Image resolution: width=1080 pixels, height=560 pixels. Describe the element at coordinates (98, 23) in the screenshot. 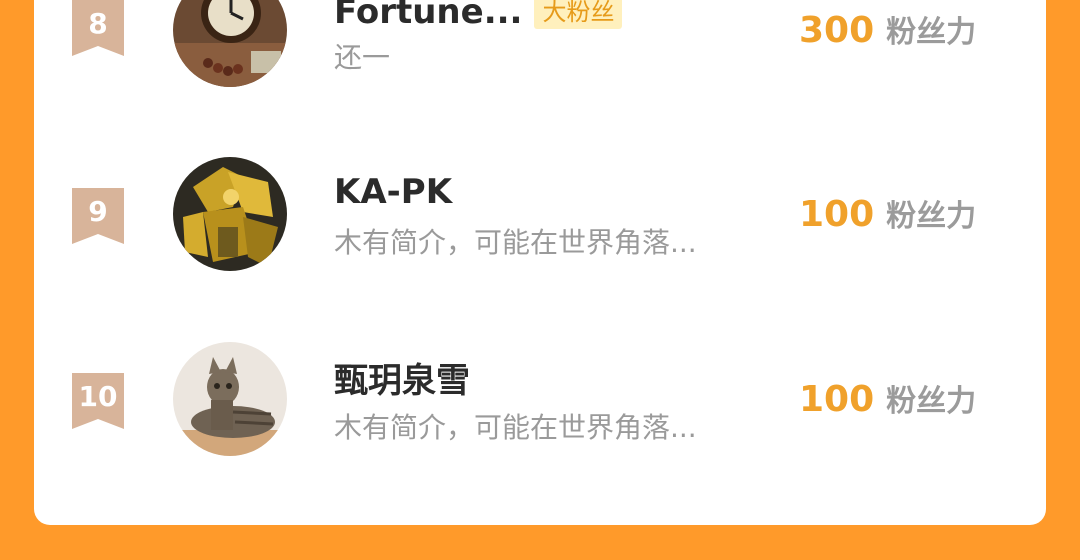

I see `rank-number: 8` at that location.